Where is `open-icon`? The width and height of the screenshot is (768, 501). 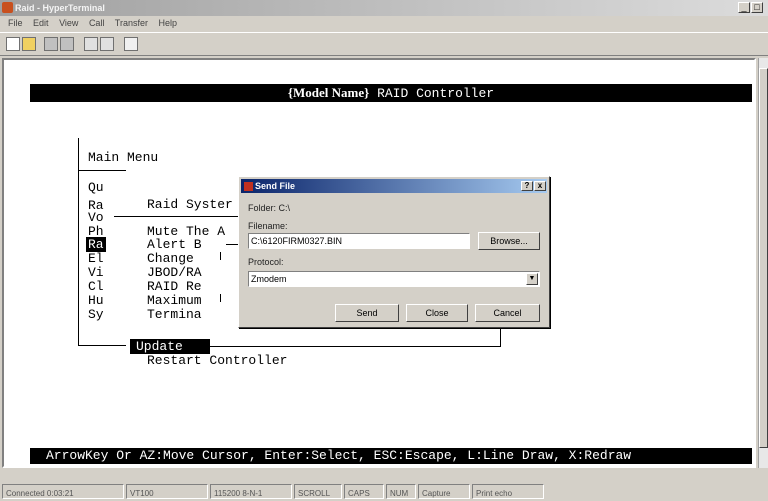 open-icon is located at coordinates (29, 44).